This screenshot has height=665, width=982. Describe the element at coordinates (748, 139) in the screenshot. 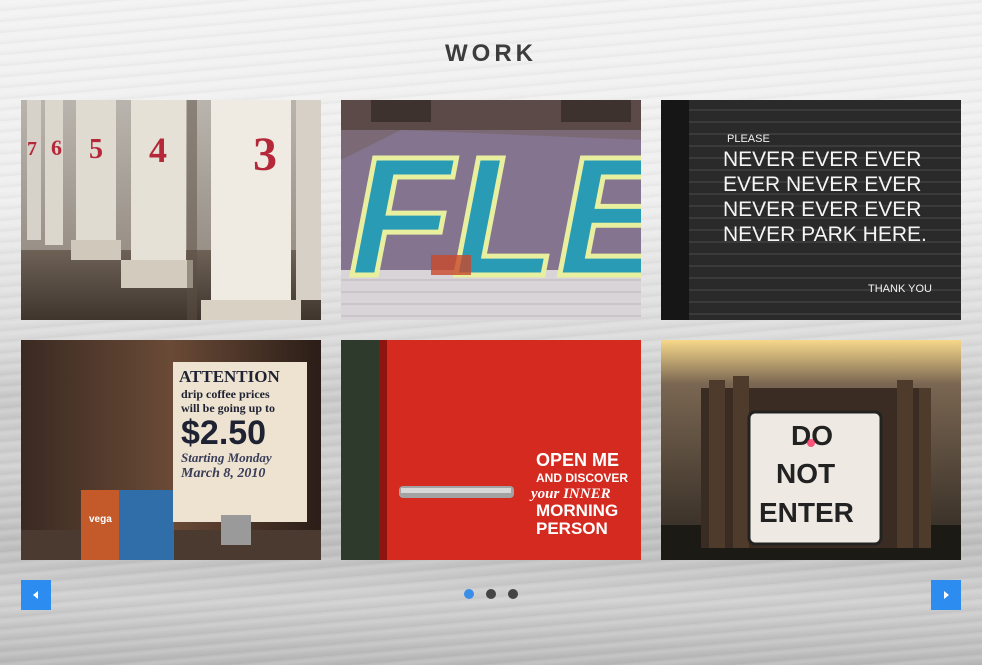

I see `sign-small-text: PLEASE` at that location.